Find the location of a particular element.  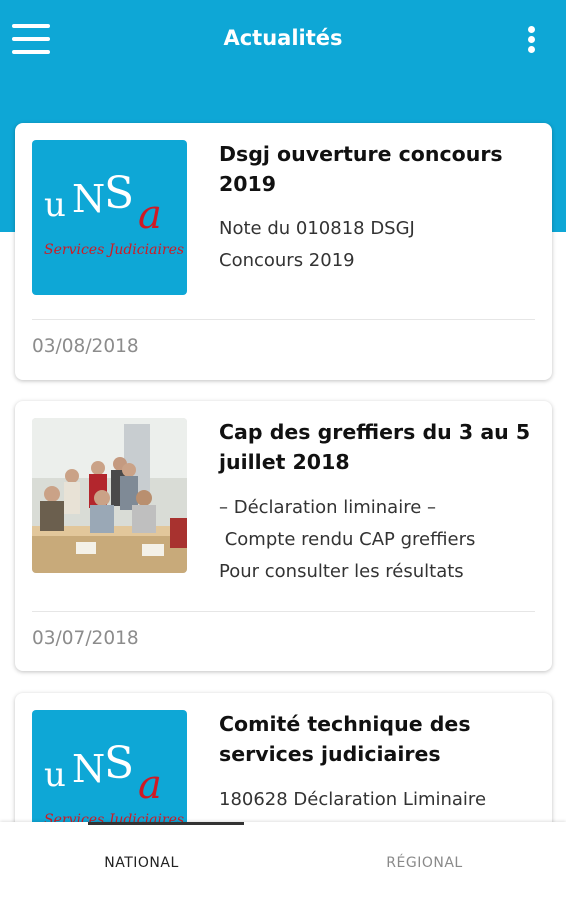

article-excerpt-line: Note du 010818 DSGJ is located at coordinates (317, 228).